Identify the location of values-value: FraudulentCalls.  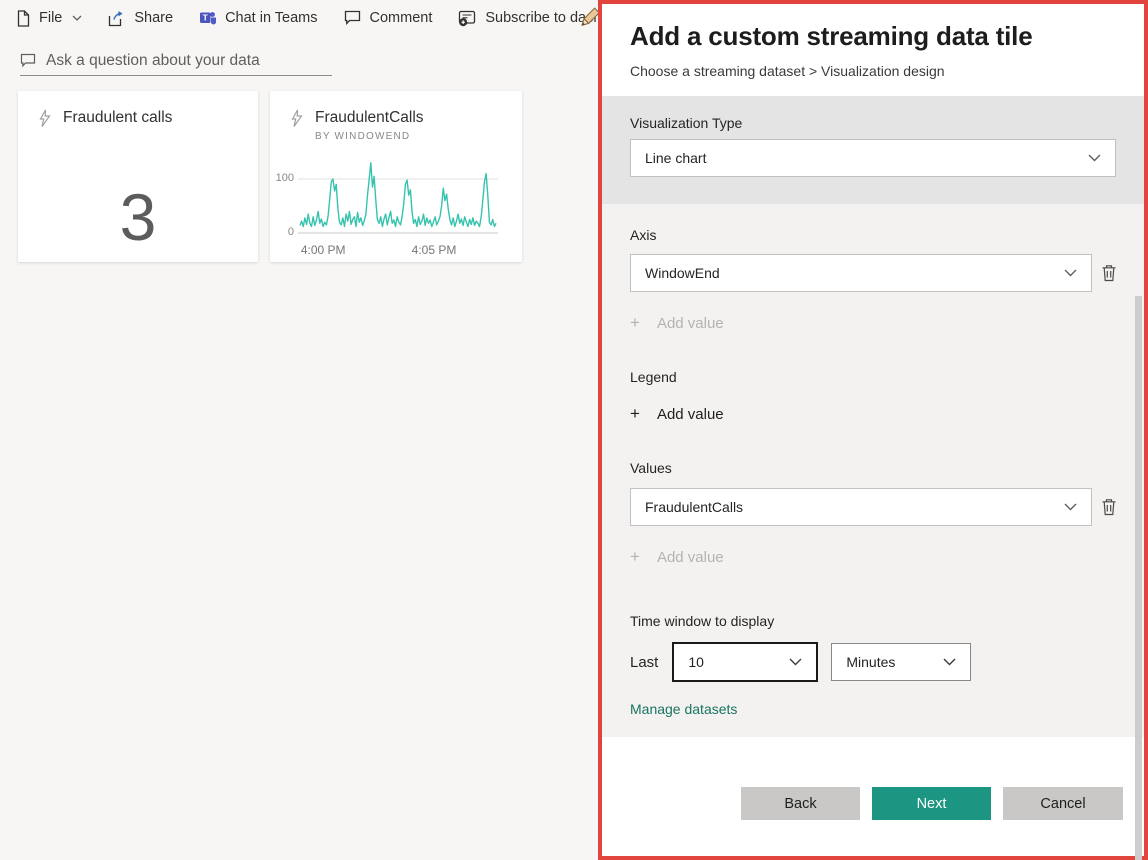
(694, 507).